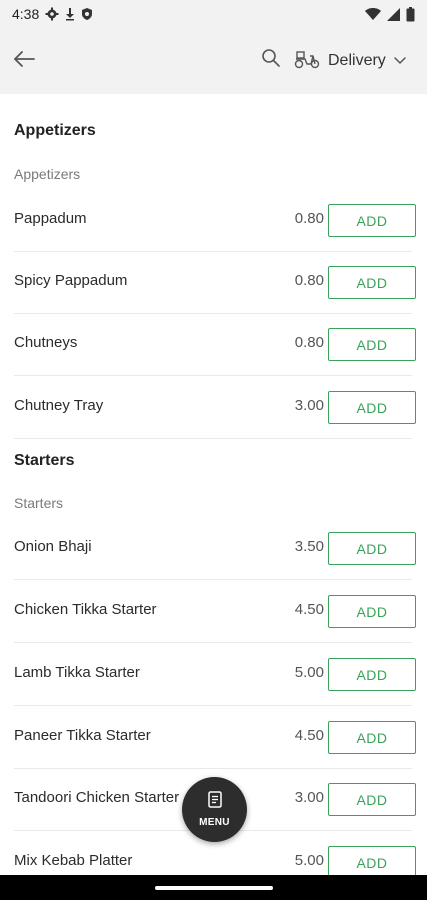 This screenshot has width=427, height=900. What do you see at coordinates (410, 14) in the screenshot?
I see `battery-icon` at bounding box center [410, 14].